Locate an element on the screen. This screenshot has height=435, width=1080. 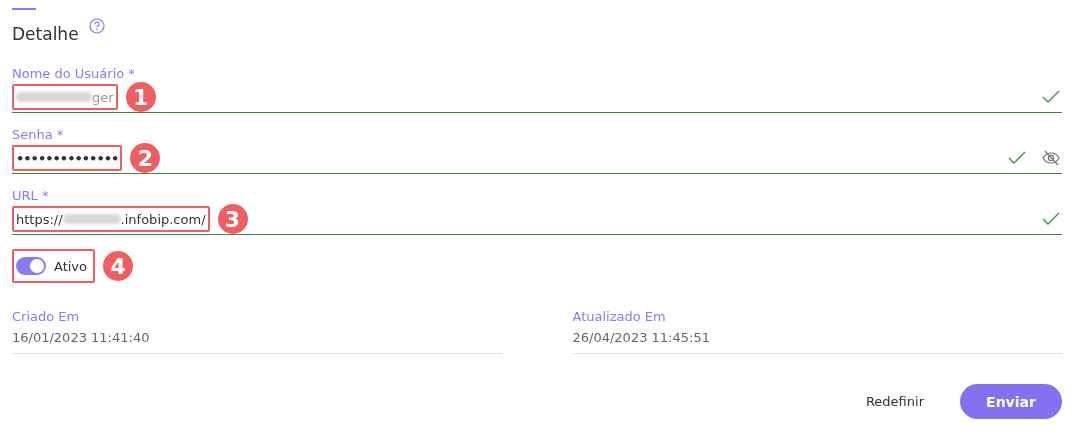
callout-number: 4 is located at coordinates (118, 266).